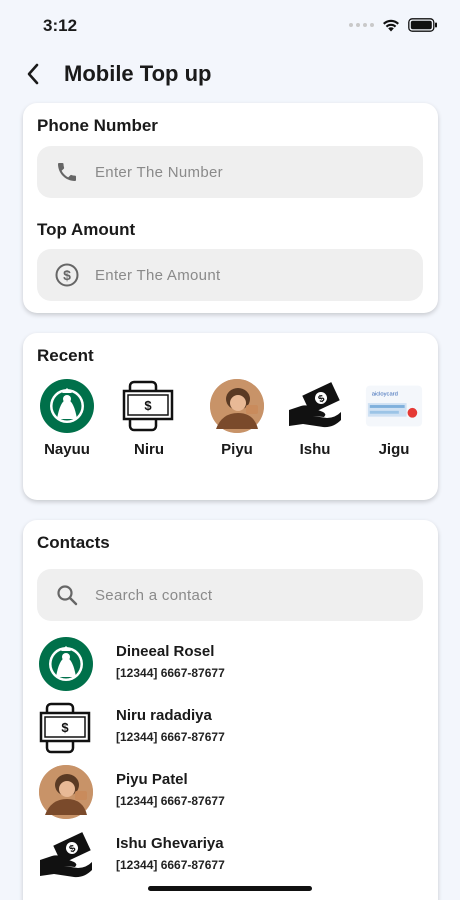 Image resolution: width=460 pixels, height=900 pixels. I want to click on contact-search-input, so click(245, 595).